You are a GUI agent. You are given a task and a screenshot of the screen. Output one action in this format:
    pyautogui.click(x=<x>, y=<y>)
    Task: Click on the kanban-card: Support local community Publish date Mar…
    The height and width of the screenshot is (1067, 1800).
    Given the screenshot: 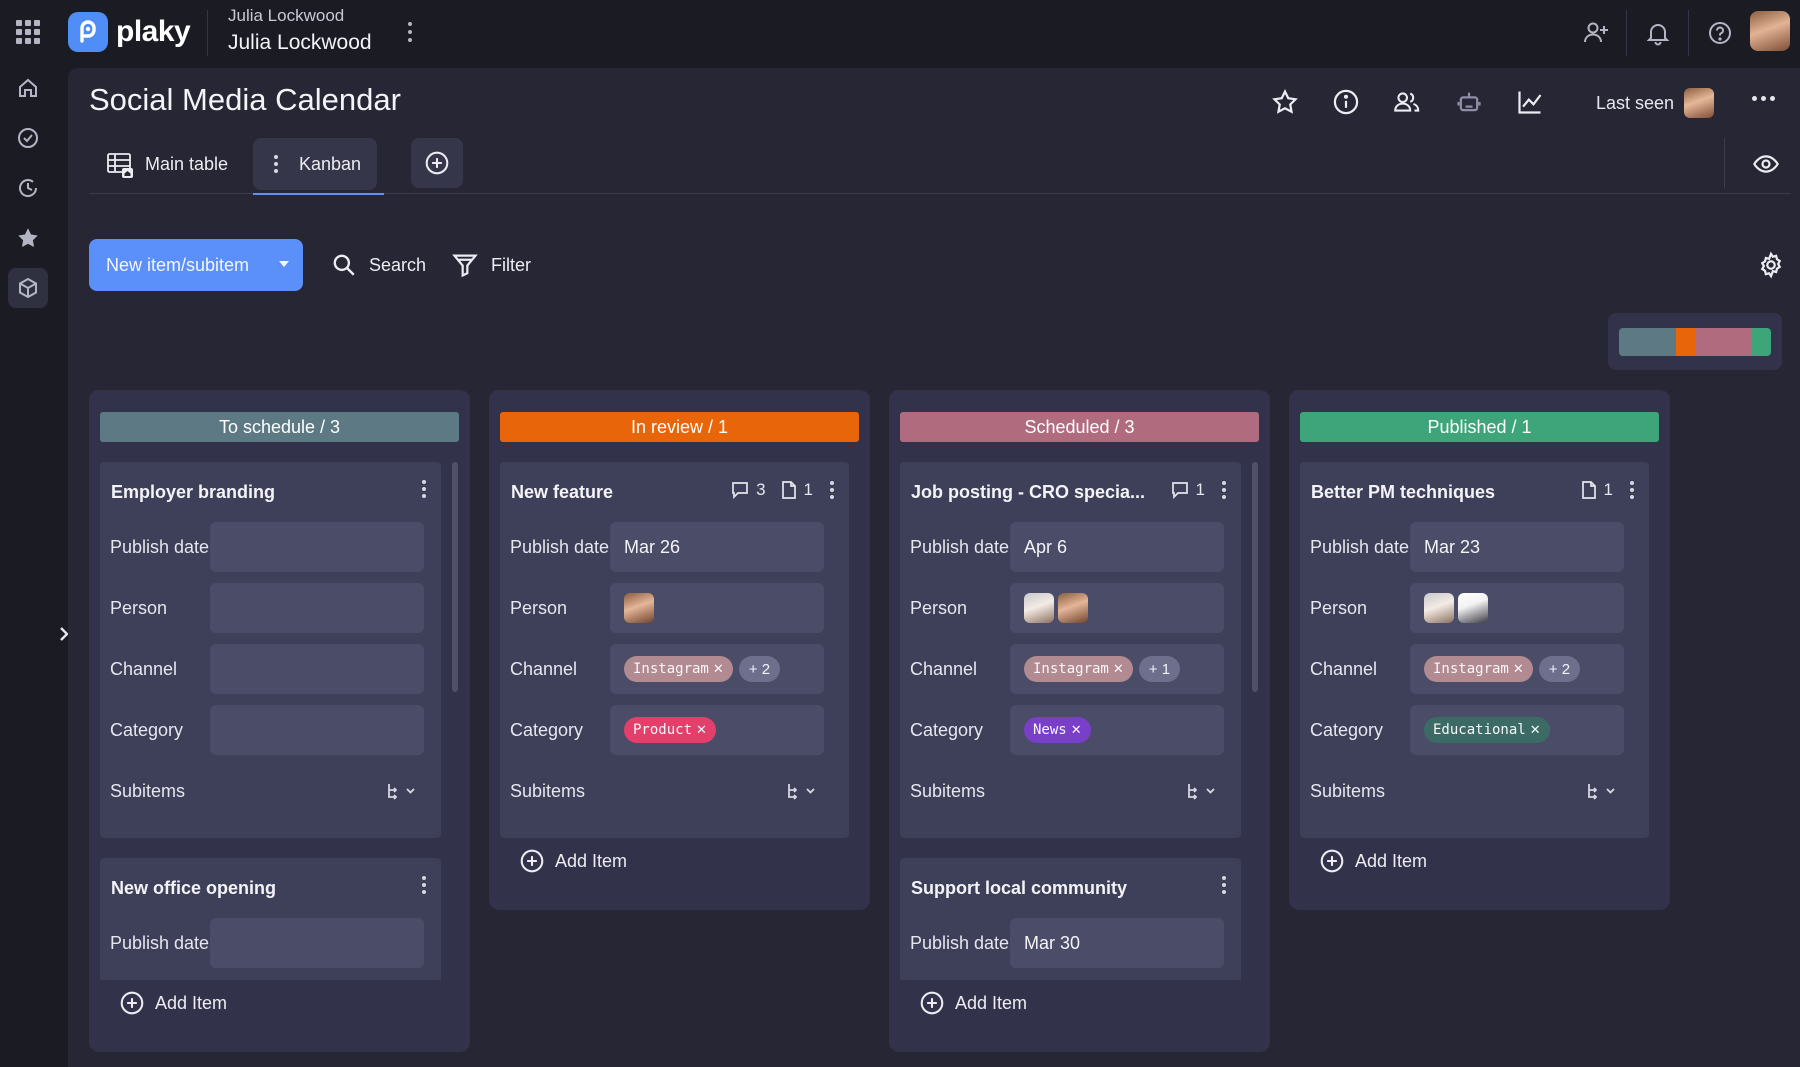 What is the action you would take?
    pyautogui.click(x=1070, y=919)
    